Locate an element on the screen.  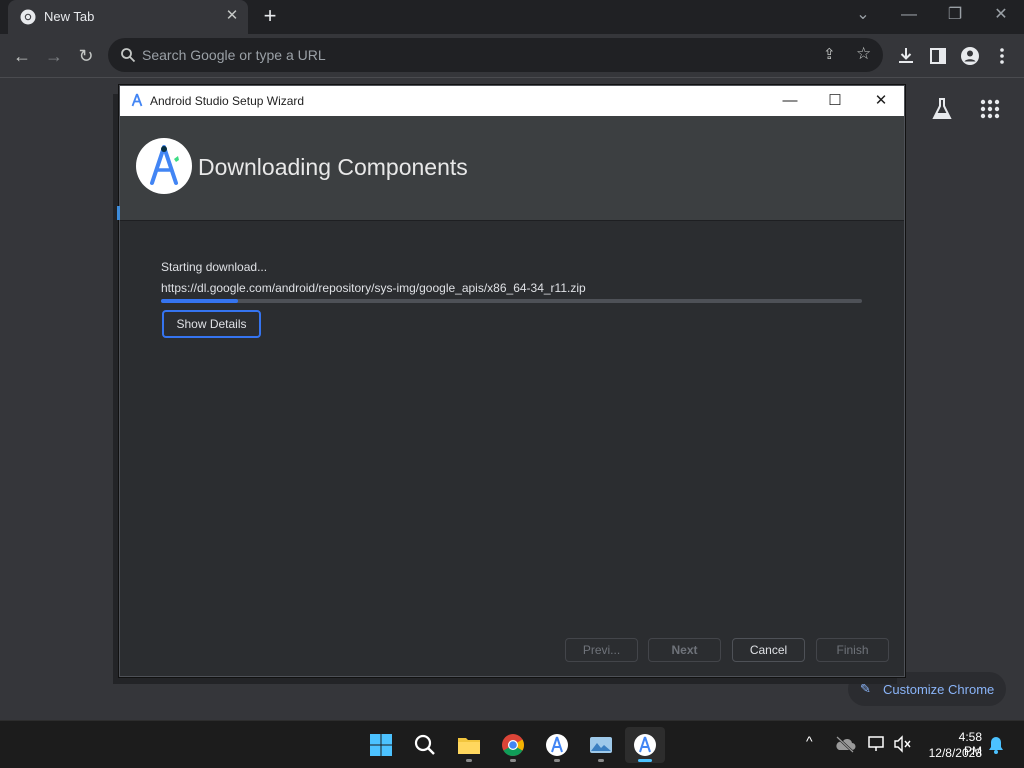
restore-window-button: ❐ is located at coordinates (955, 15).